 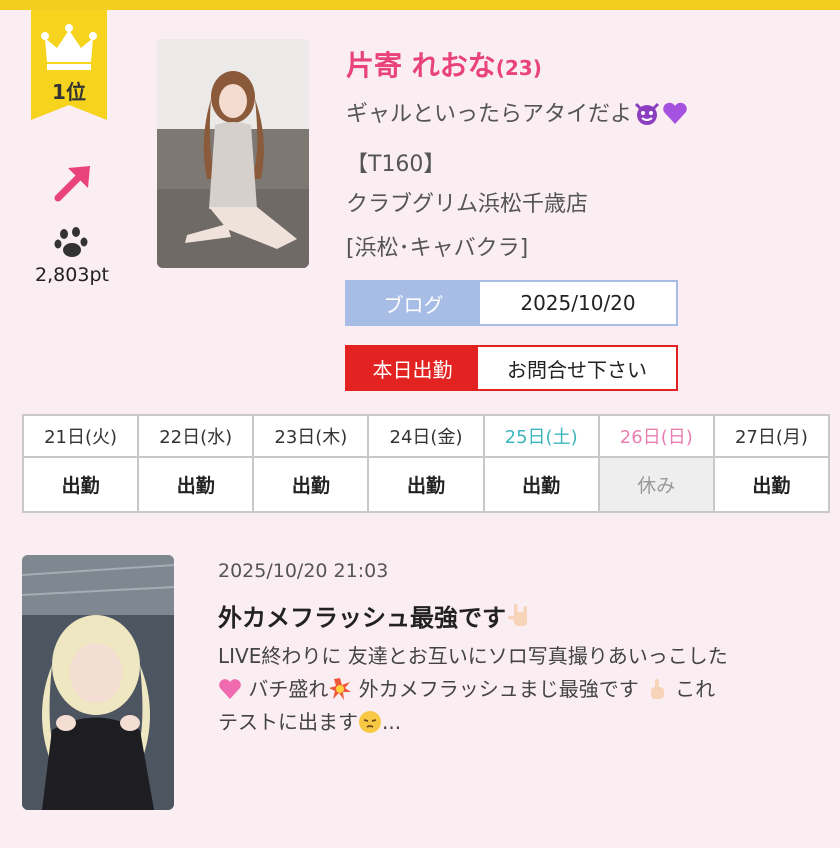 What do you see at coordinates (647, 113) in the screenshot?
I see `devil-emoji-icon` at bounding box center [647, 113].